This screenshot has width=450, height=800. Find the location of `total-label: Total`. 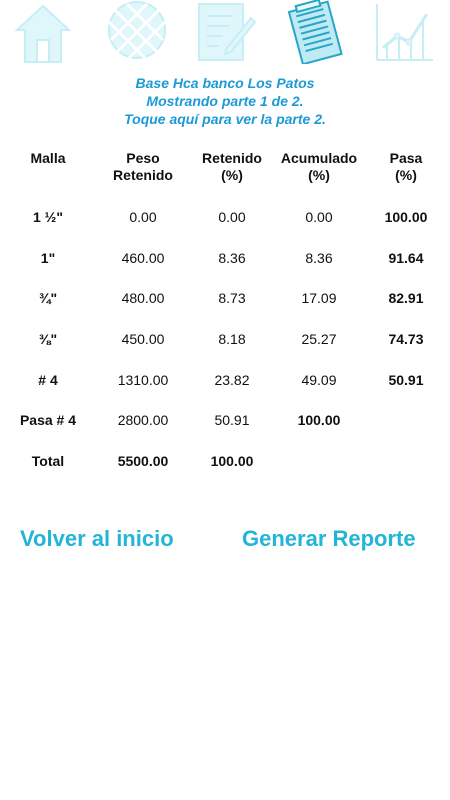

total-label: Total is located at coordinates (48, 461).